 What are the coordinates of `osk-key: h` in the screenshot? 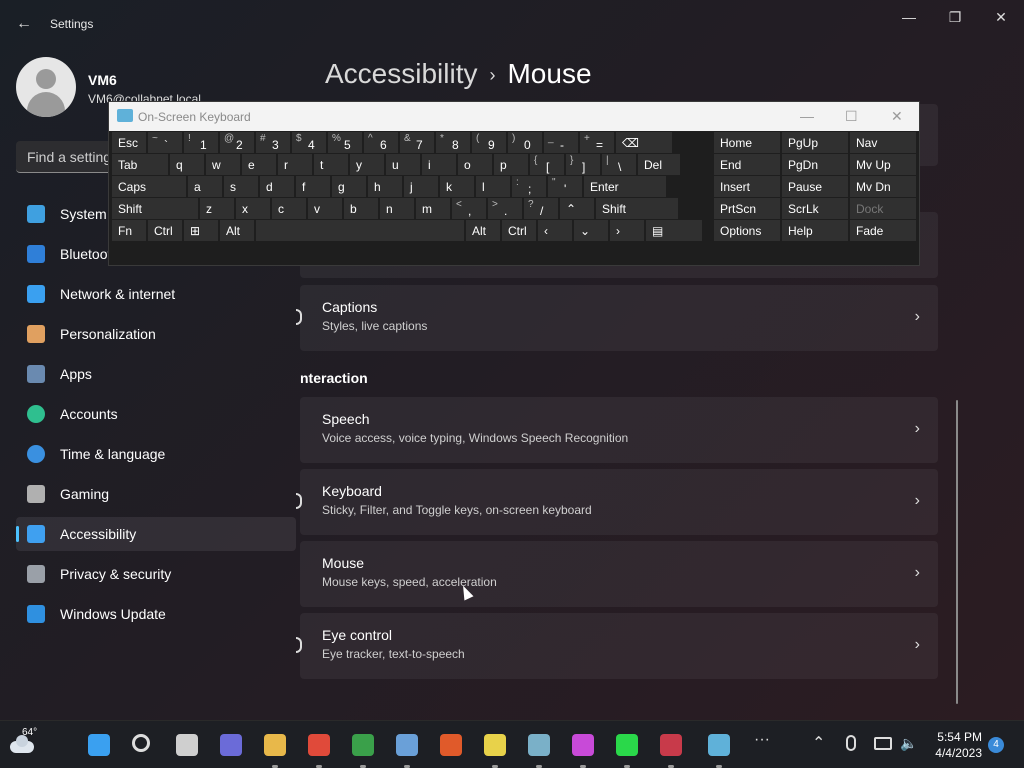 It's located at (385, 186).